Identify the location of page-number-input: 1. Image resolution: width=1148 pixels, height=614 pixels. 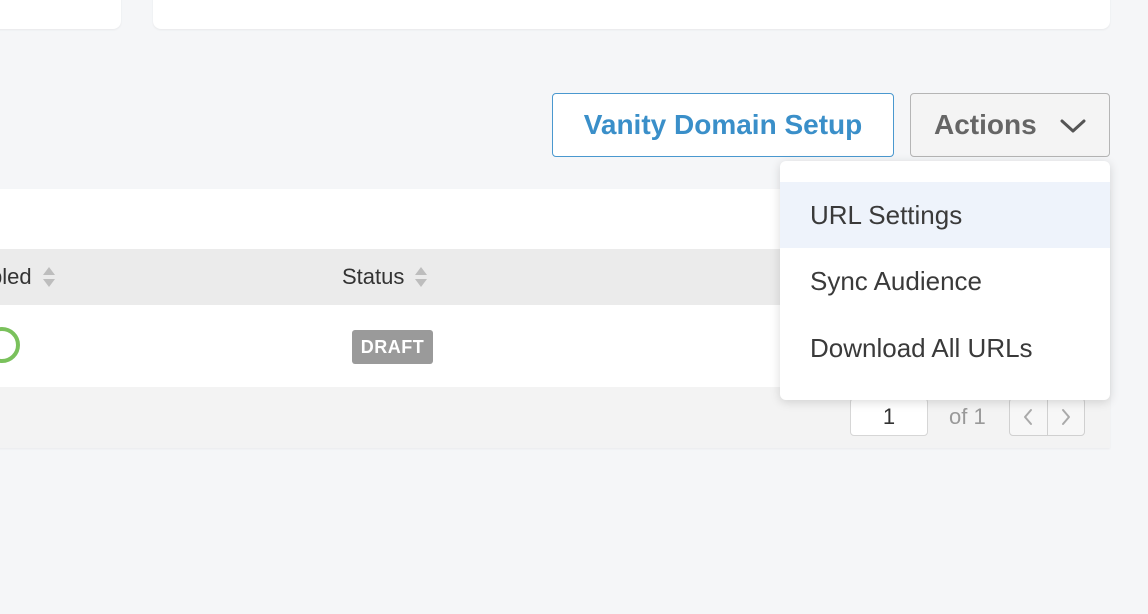
(889, 417).